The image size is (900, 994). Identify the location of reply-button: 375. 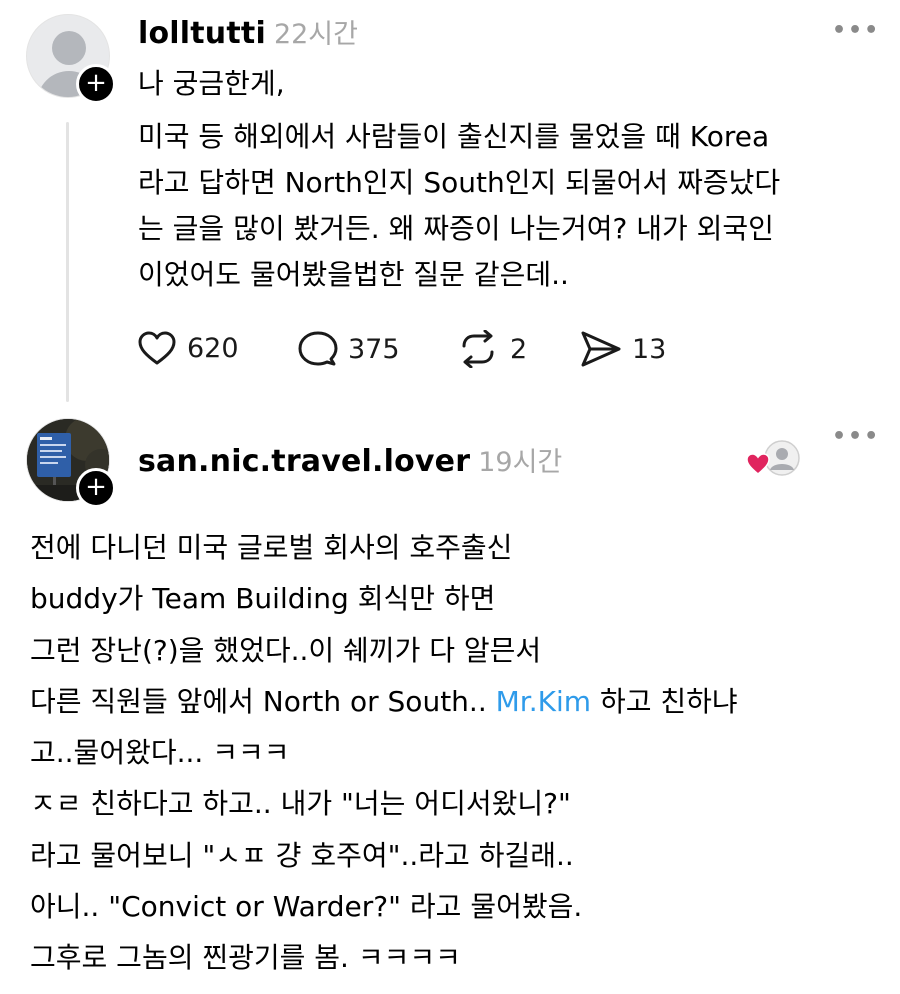
(349, 349).